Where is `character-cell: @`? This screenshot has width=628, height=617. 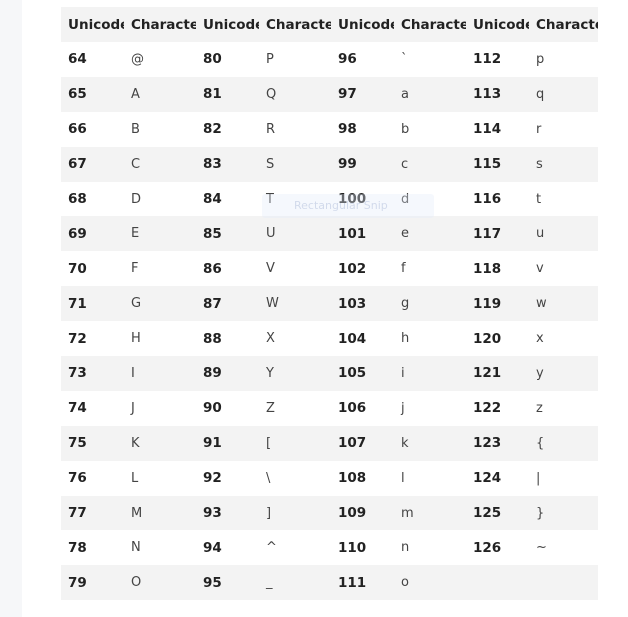
character-cell: @ is located at coordinates (137, 59).